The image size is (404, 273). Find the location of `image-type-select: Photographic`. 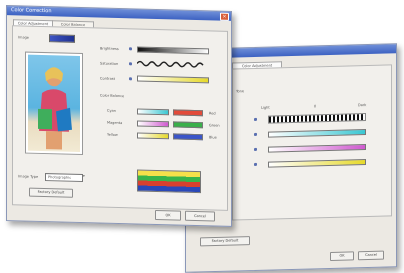

image-type-select: Photographic is located at coordinates (64, 178).